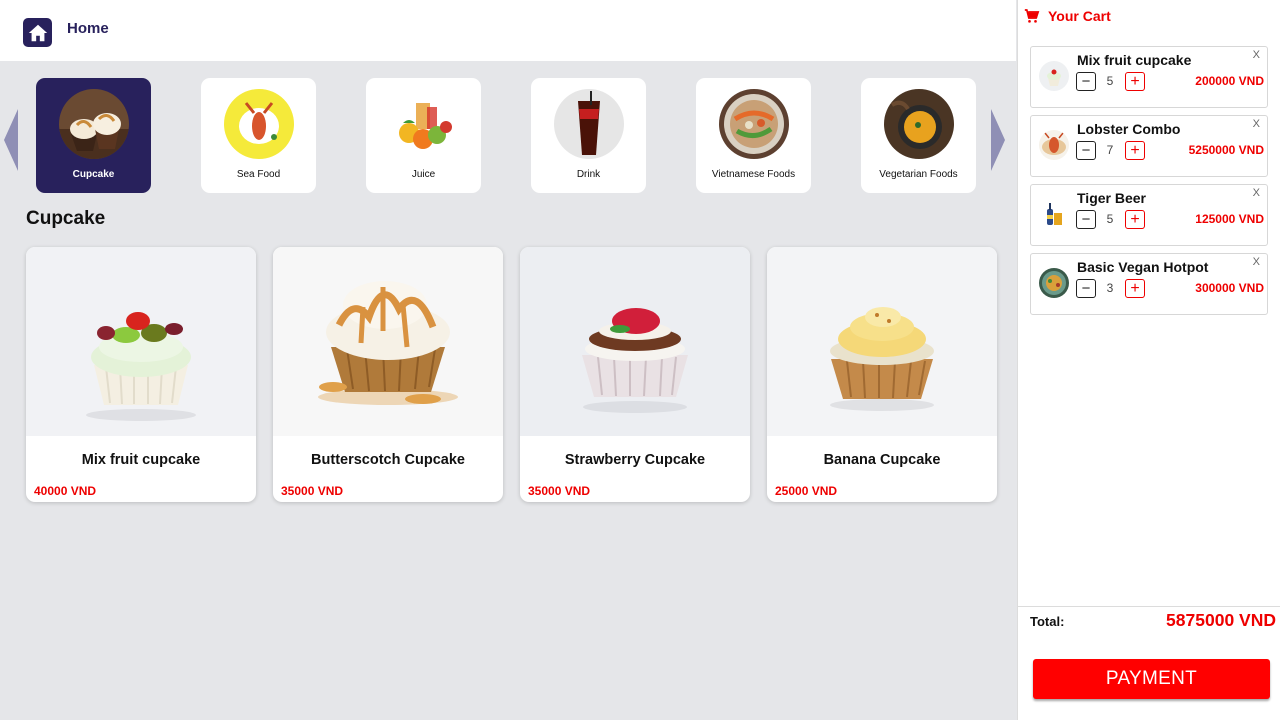  Describe the element at coordinates (918, 174) in the screenshot. I see `category-label: Vegetarian Foods` at that location.